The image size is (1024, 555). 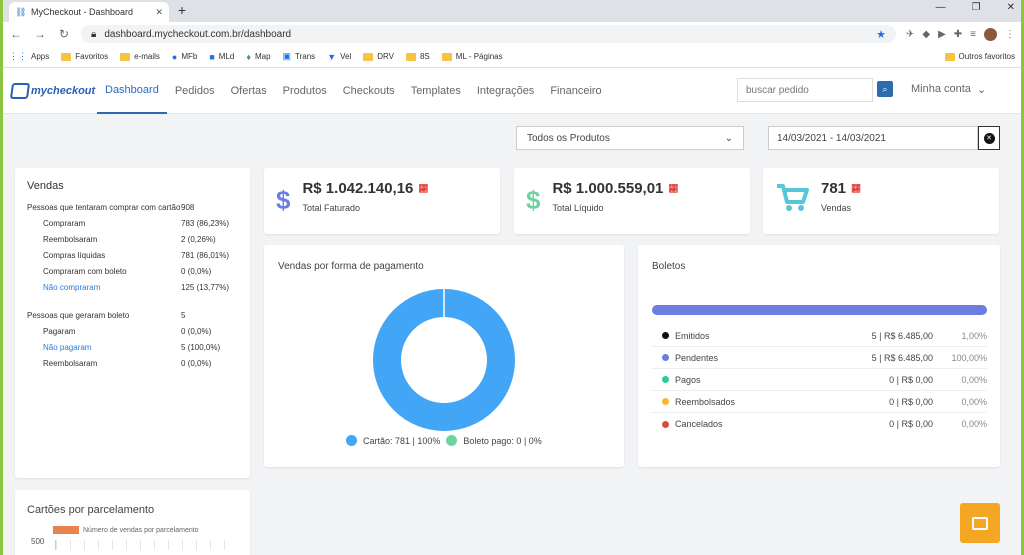 I want to click on nav-ofertas: Ofertas, so click(x=249, y=91).